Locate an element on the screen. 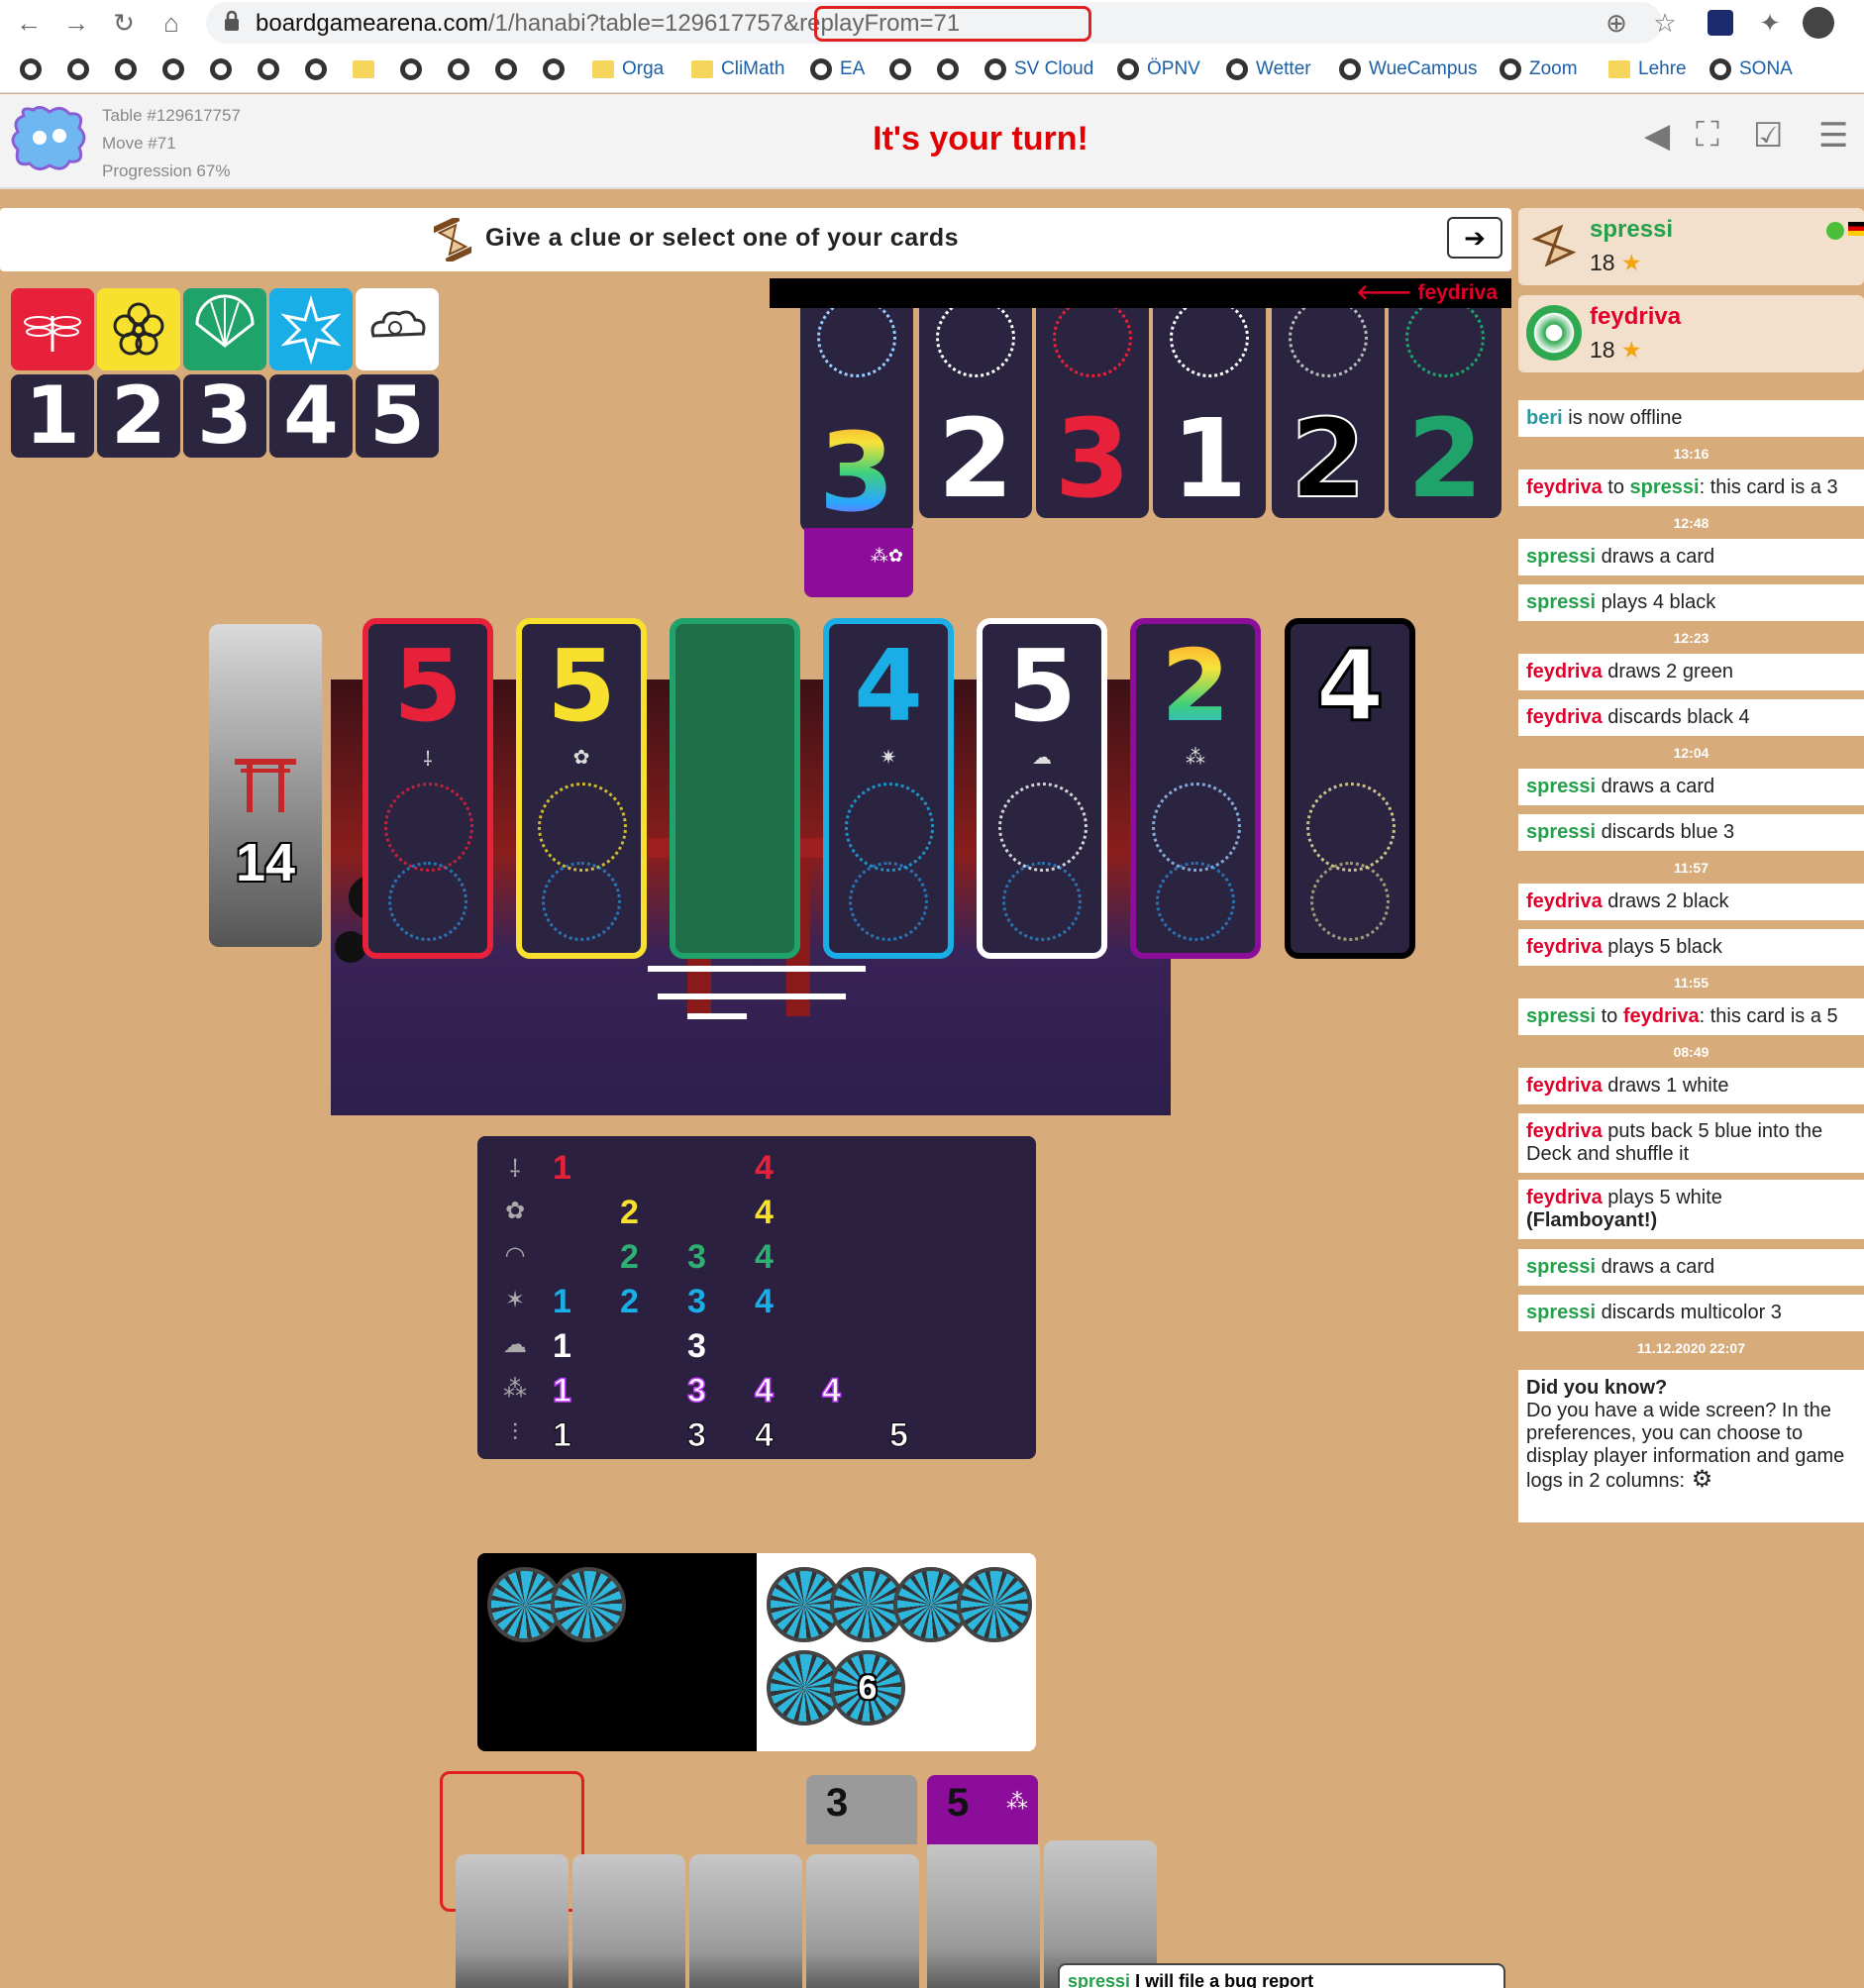 This screenshot has height=1988, width=1864. extension-icon is located at coordinates (1720, 23).